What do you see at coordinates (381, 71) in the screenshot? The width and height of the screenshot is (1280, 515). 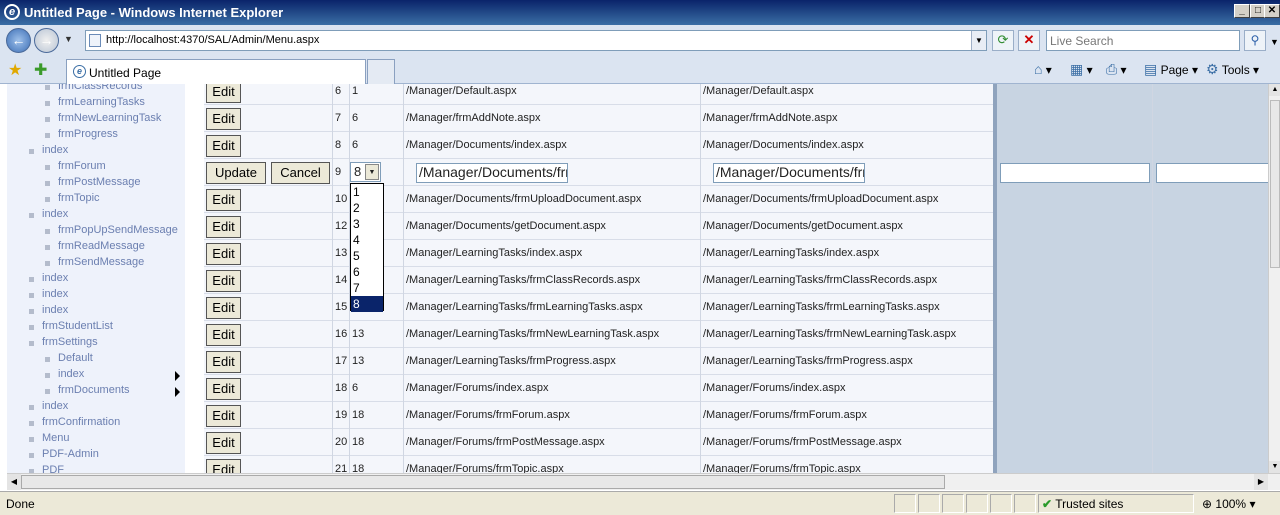 I see `new-tab-button` at bounding box center [381, 71].